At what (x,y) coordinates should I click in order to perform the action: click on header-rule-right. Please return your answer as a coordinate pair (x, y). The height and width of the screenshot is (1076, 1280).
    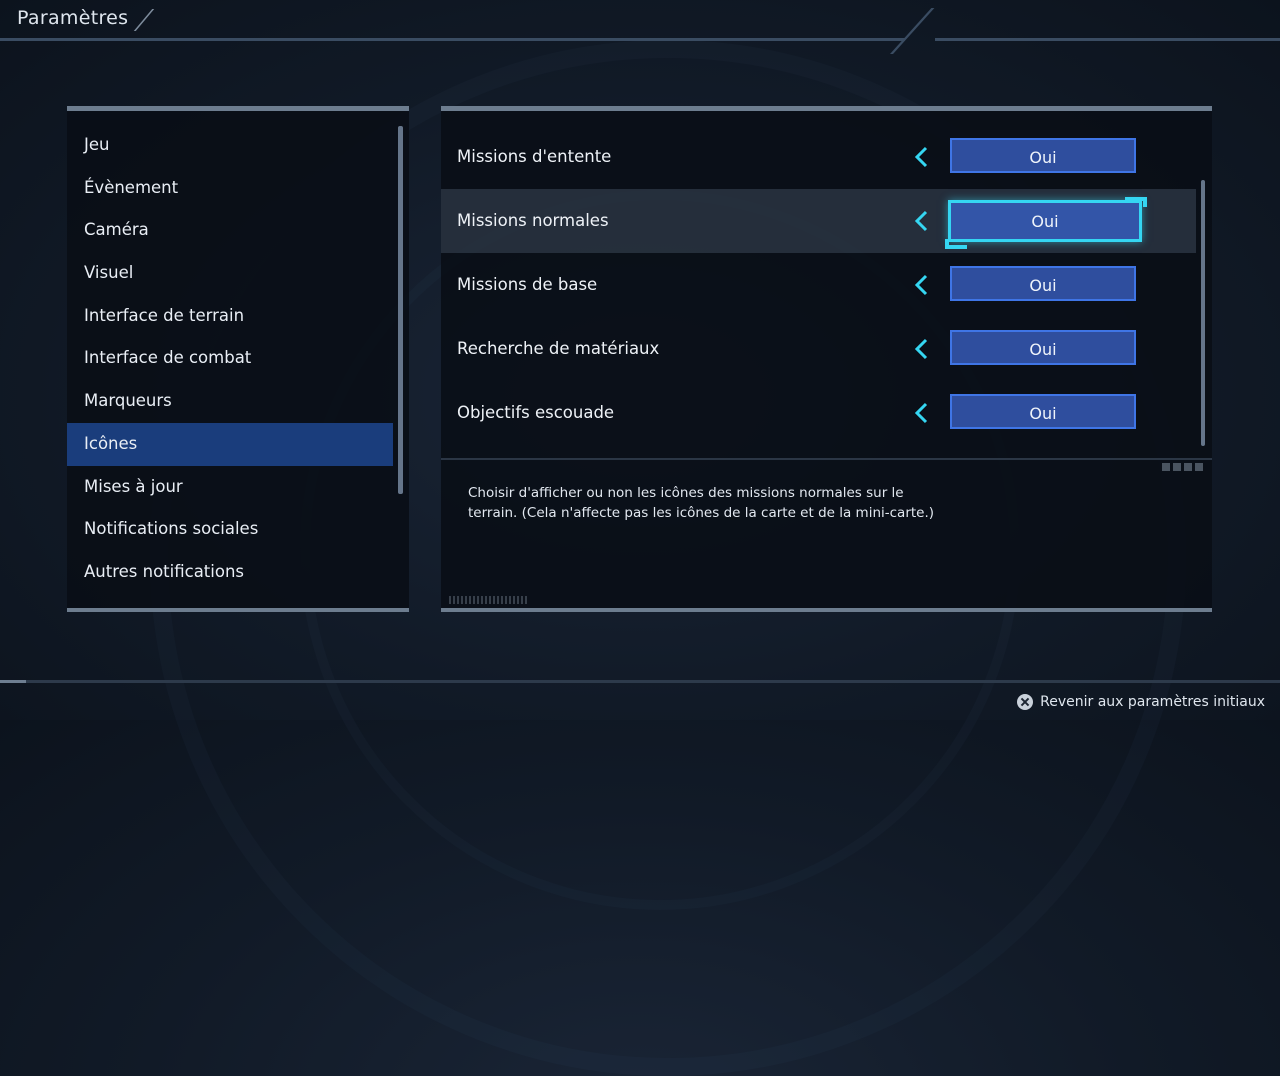
    Looking at the image, I should click on (1107, 39).